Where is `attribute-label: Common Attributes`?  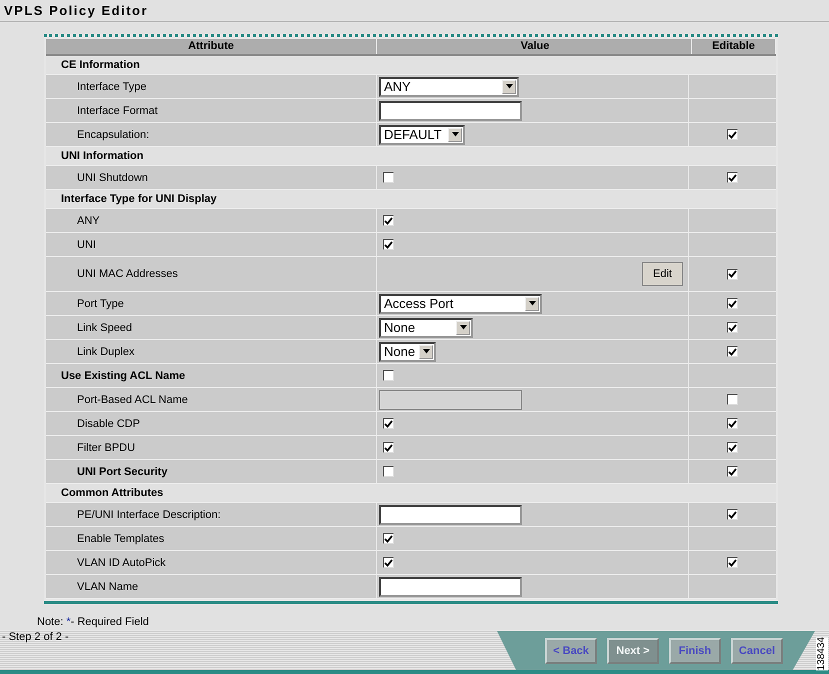
attribute-label: Common Attributes is located at coordinates (112, 493).